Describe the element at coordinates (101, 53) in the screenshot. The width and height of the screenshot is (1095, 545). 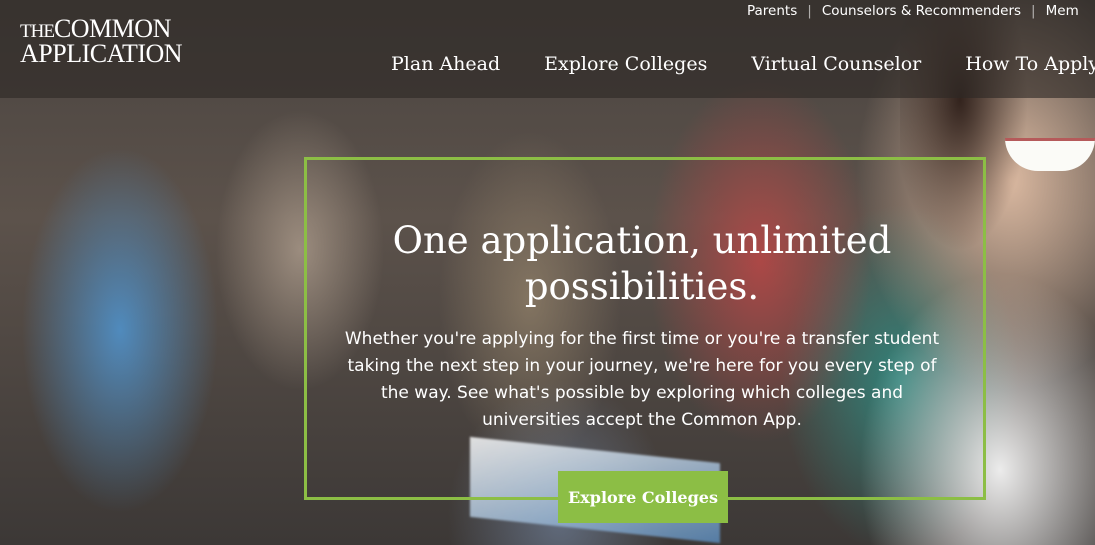
I see `logo-line-2: APPLICATION` at that location.